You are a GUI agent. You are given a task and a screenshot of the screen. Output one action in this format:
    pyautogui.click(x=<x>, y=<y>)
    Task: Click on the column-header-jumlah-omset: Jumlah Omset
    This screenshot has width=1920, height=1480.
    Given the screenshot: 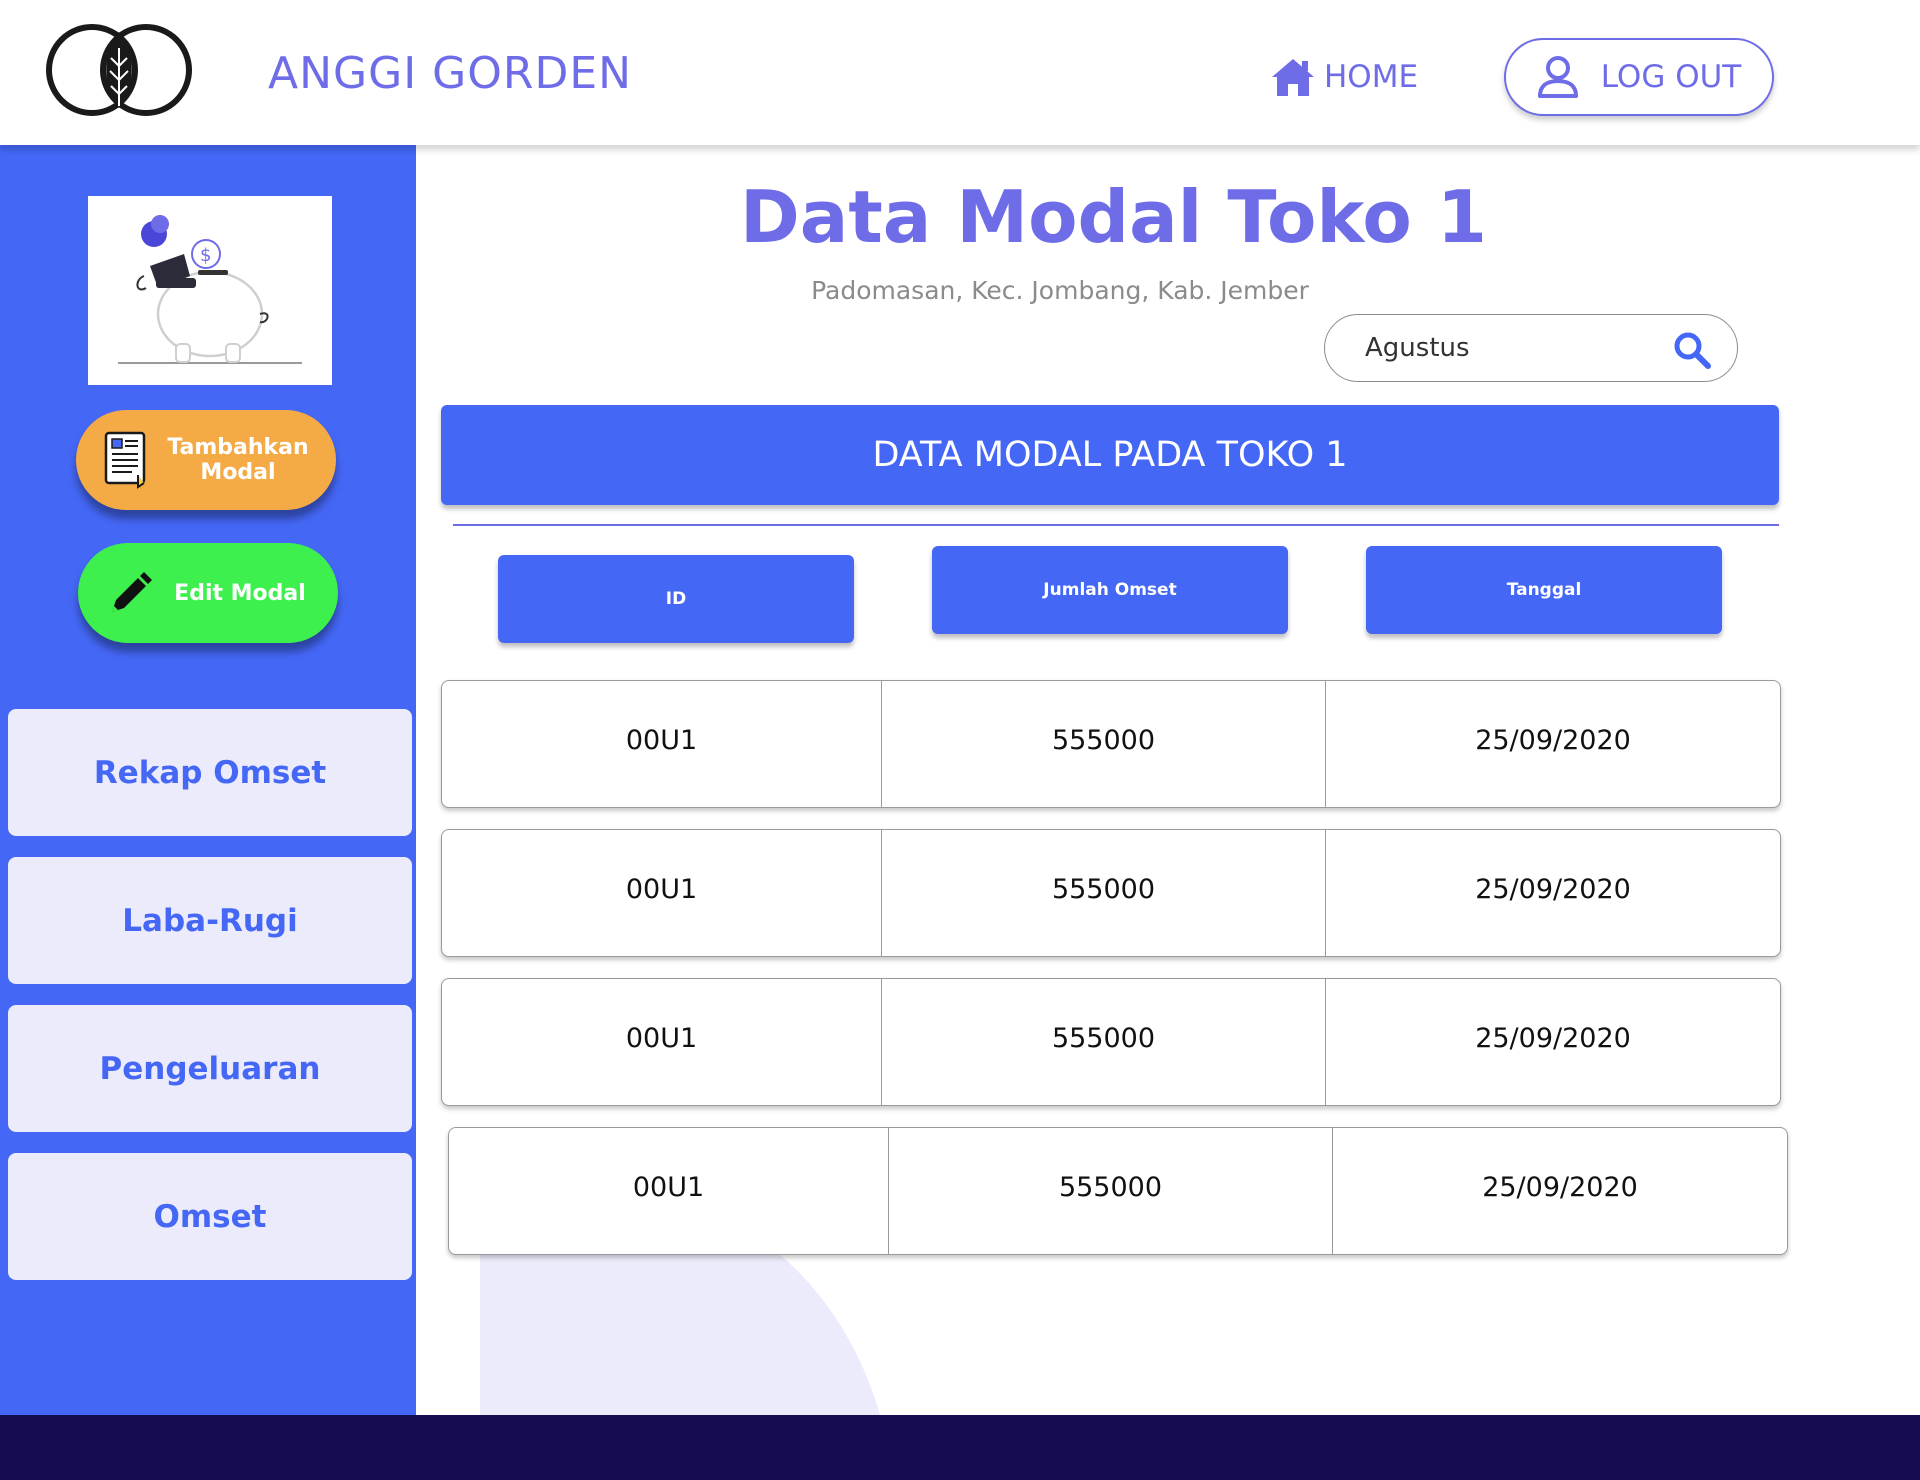 What is the action you would take?
    pyautogui.click(x=1110, y=590)
    